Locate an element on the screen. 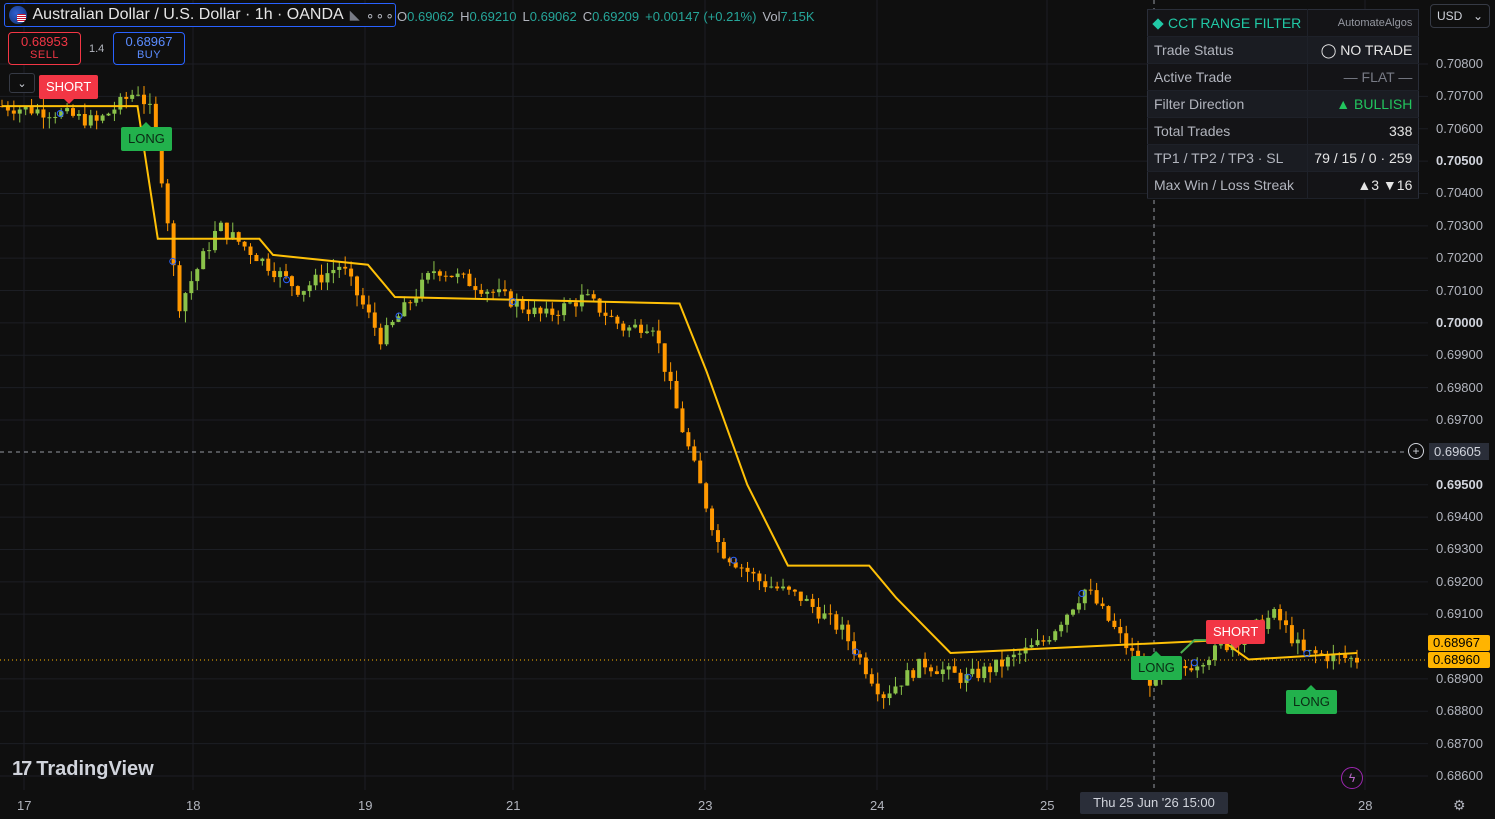 This screenshot has height=819, width=1495. table-row: Max Win / Loss Streak ▲3 ▼16 is located at coordinates (1283, 185).